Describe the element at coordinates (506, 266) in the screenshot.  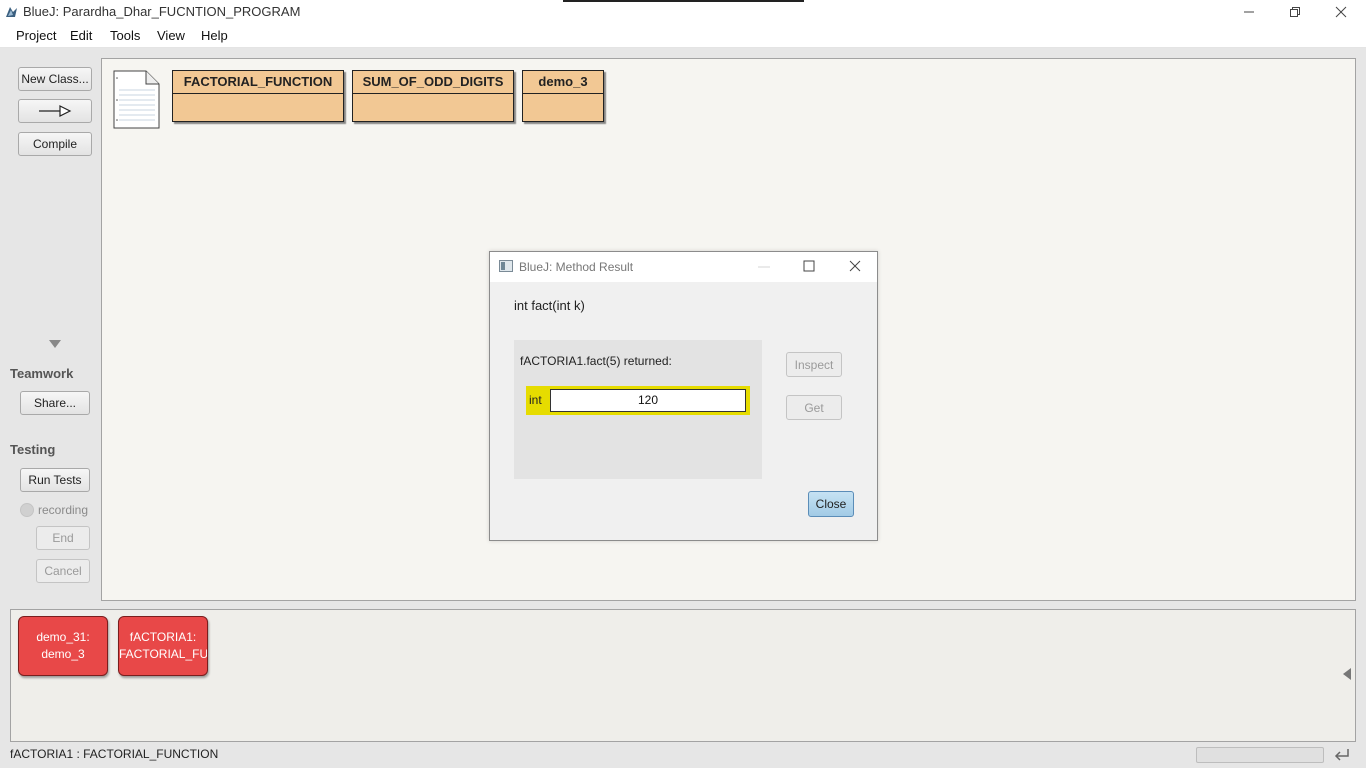
I see `java-window-icon` at that location.